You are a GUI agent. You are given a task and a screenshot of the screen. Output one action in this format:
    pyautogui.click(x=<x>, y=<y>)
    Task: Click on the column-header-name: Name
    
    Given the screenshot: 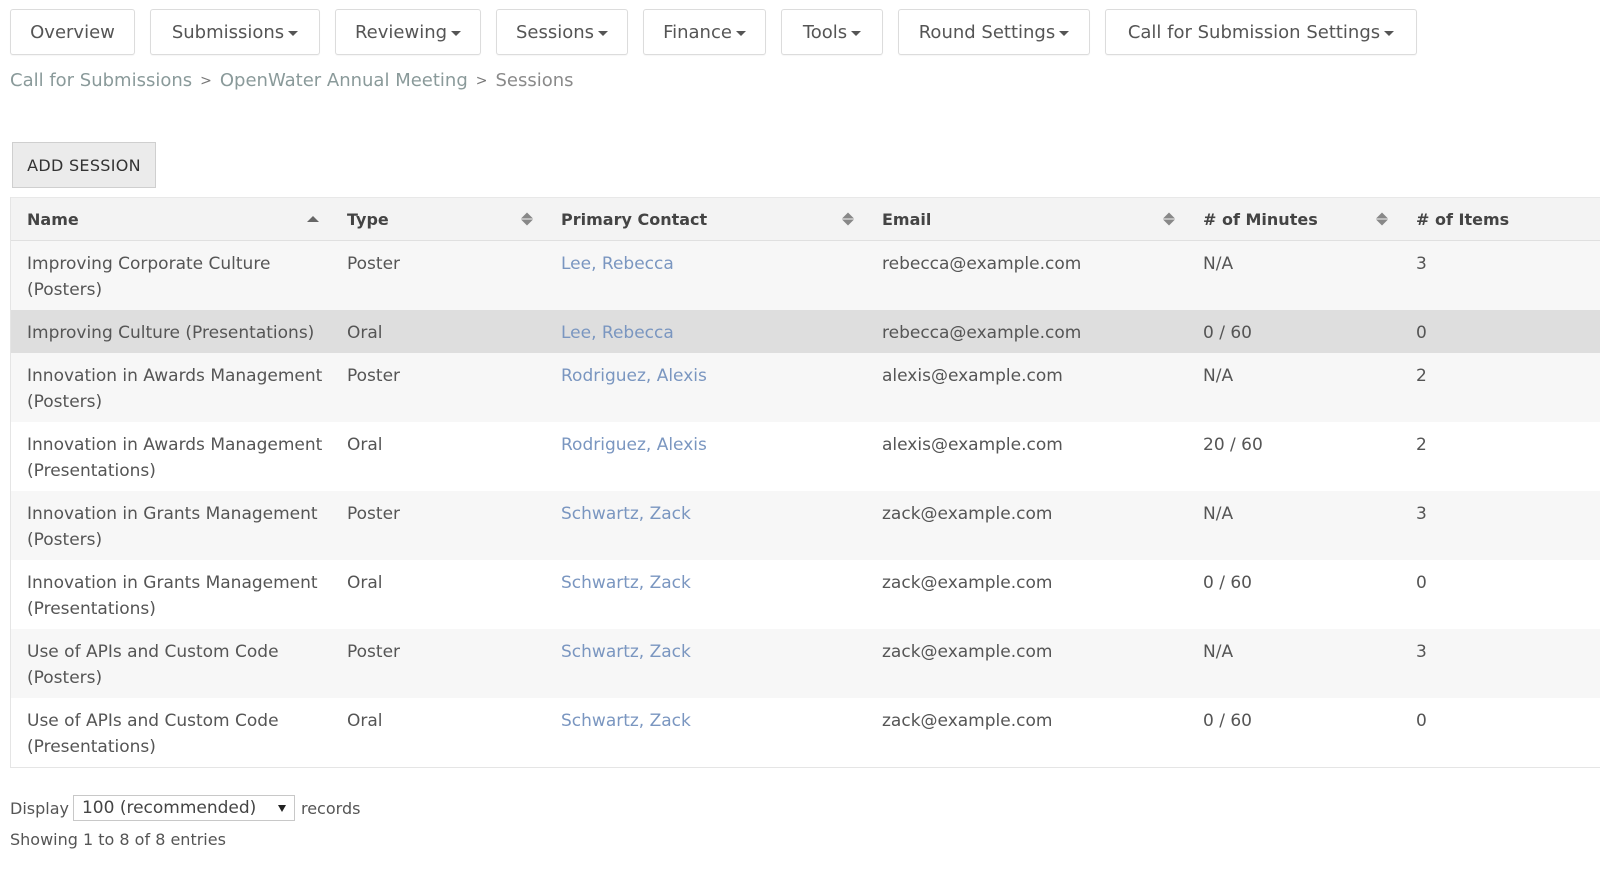 What is the action you would take?
    pyautogui.click(x=171, y=219)
    